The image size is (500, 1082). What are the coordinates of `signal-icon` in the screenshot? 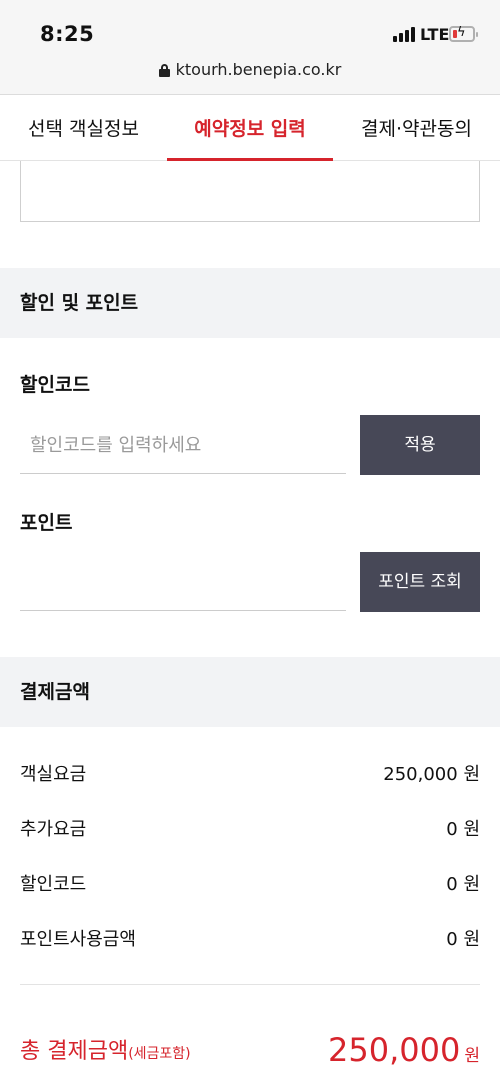 It's located at (404, 34).